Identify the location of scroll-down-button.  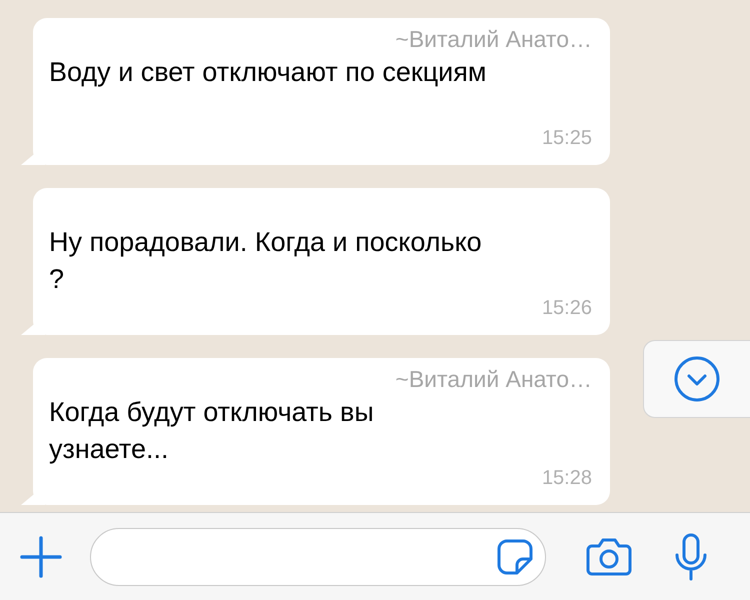
(696, 379).